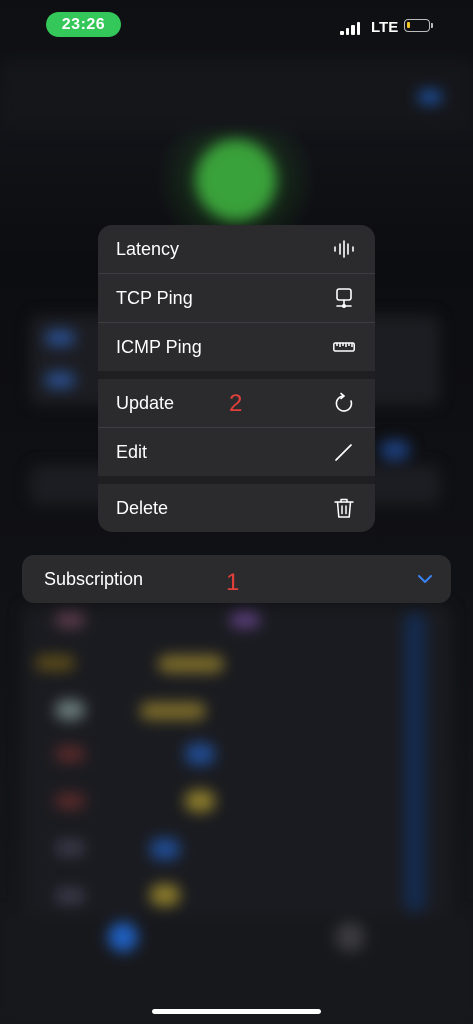  I want to click on menu-item-label: Delete, so click(142, 507).